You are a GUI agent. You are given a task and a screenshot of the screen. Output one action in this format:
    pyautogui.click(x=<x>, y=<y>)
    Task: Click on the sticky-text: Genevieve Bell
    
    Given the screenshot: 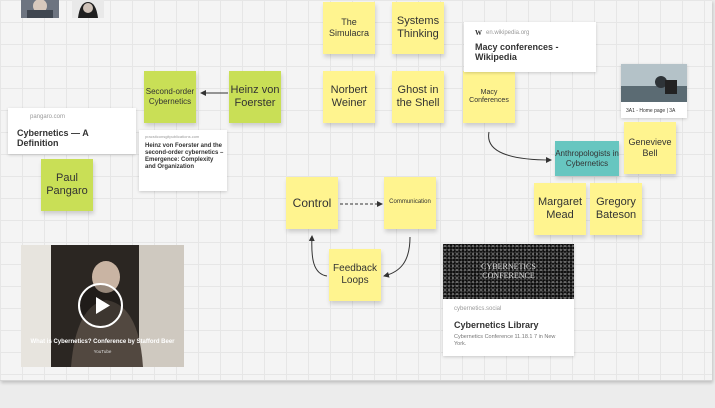 What is the action you would take?
    pyautogui.click(x=650, y=147)
    